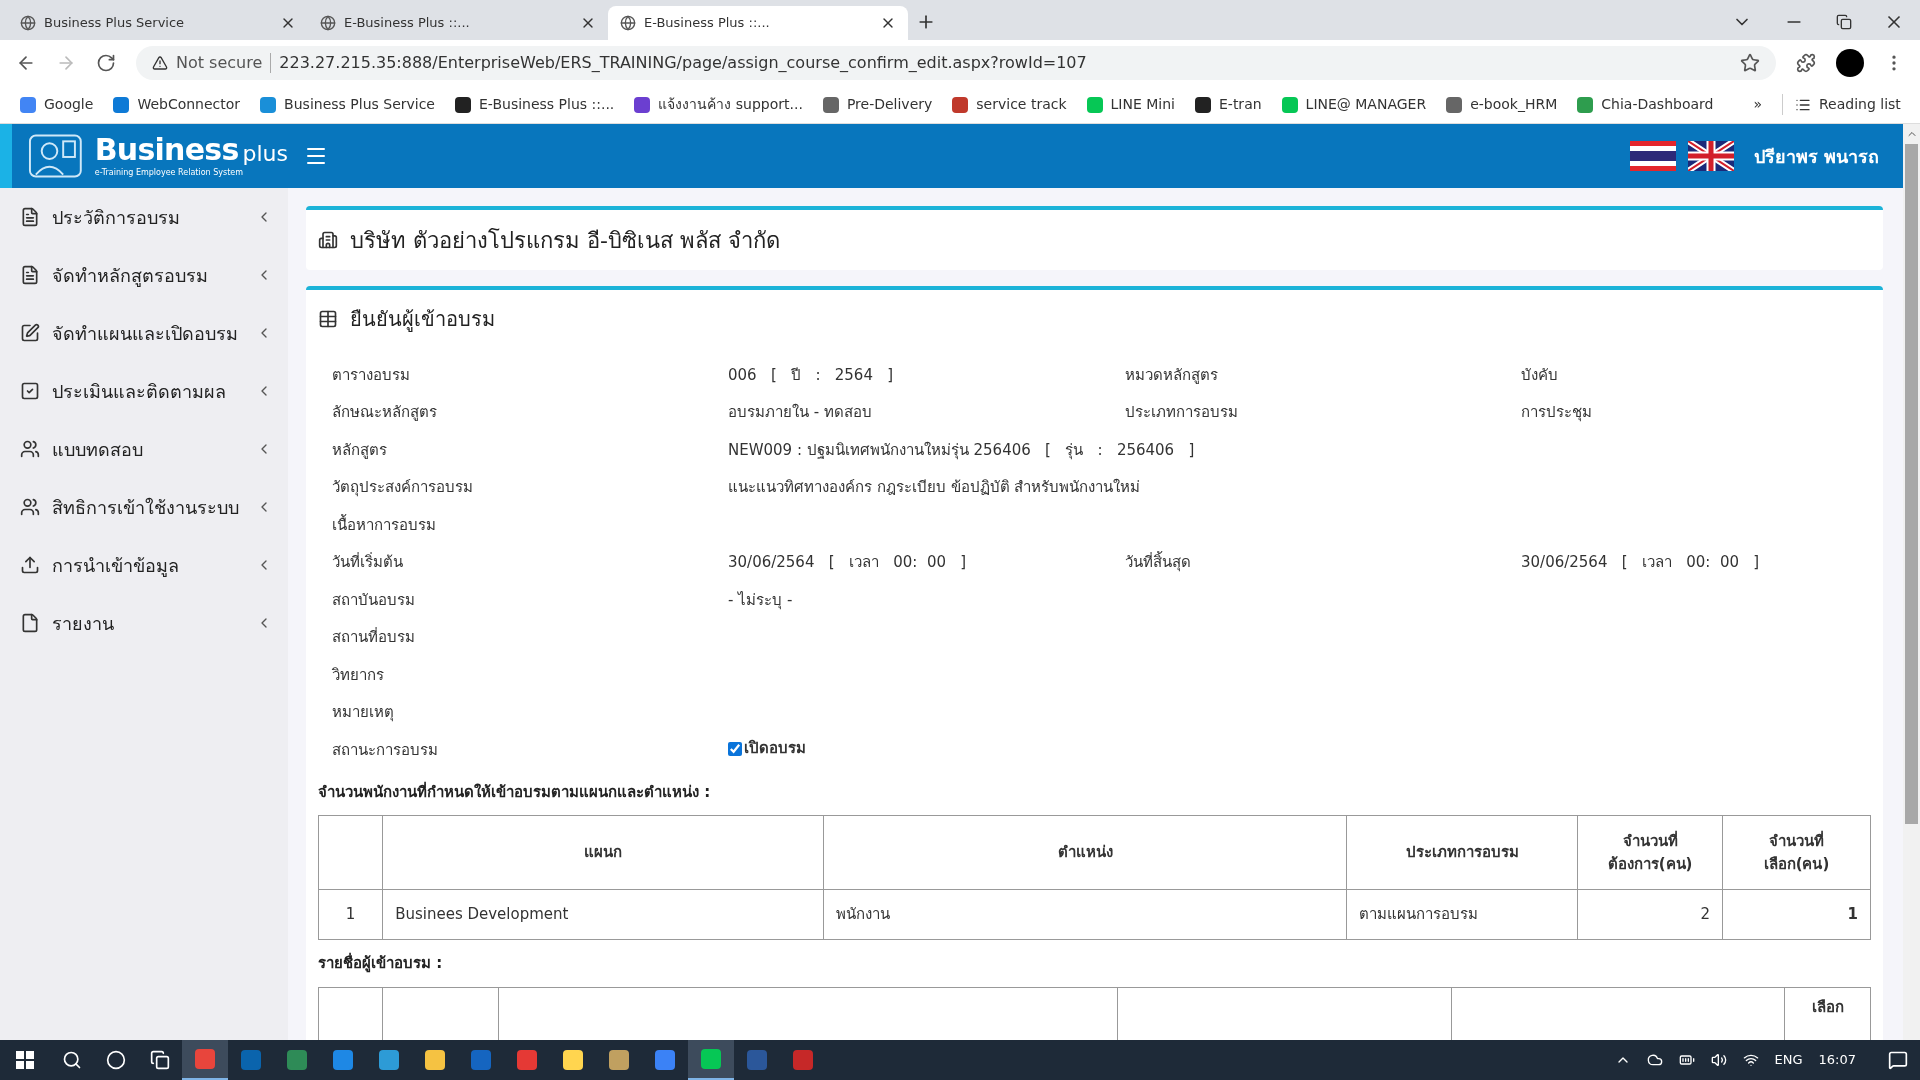  Describe the element at coordinates (130, 276) in the screenshot. I see `sidebar-label: จัดทำหลักสูตรอบรม` at that location.